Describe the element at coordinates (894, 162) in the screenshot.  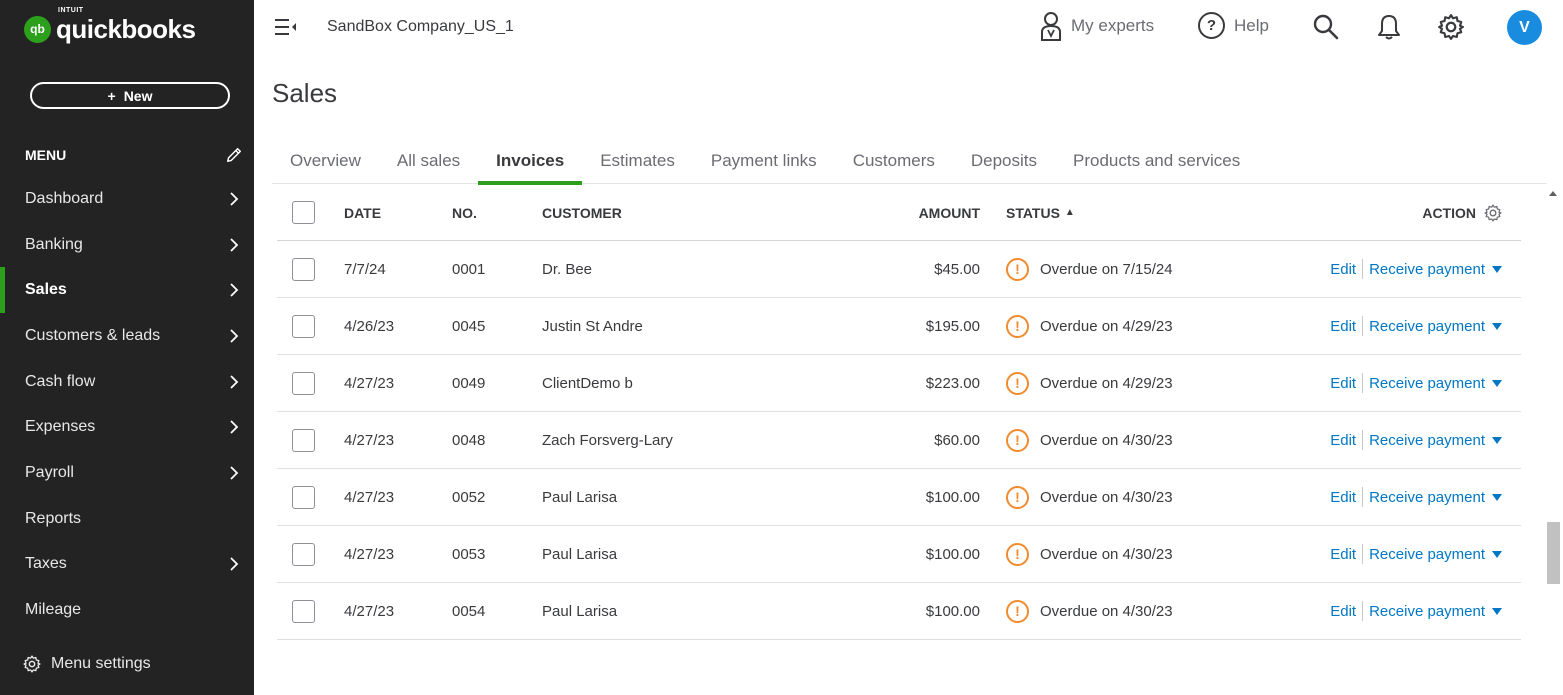
I see `tab-customers: Customers` at that location.